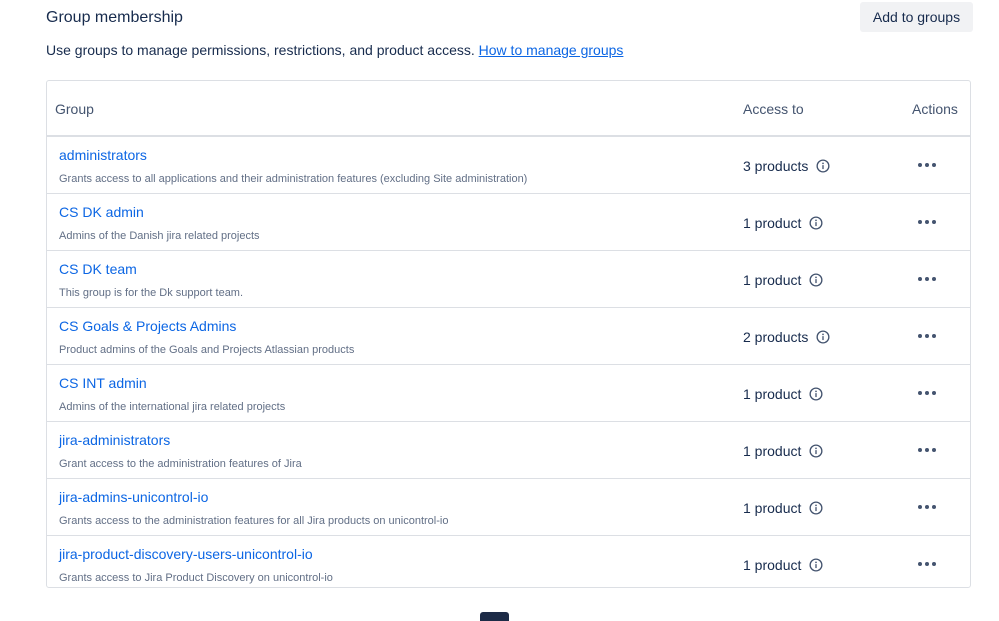  Describe the element at coordinates (133, 497) in the screenshot. I see `group-name-link: jira-admins-unicontrol-io` at that location.